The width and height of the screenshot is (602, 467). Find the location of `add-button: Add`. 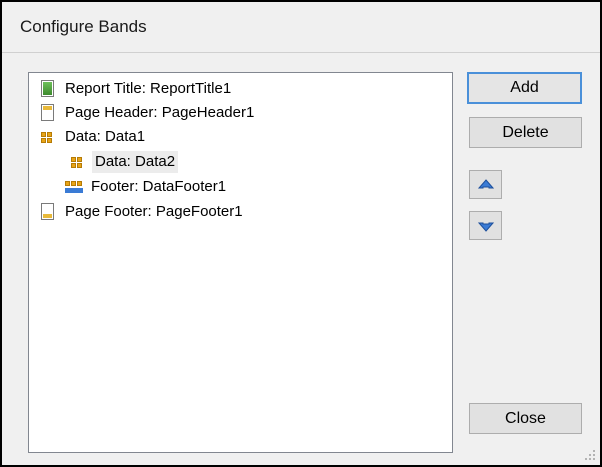

add-button: Add is located at coordinates (524, 88).